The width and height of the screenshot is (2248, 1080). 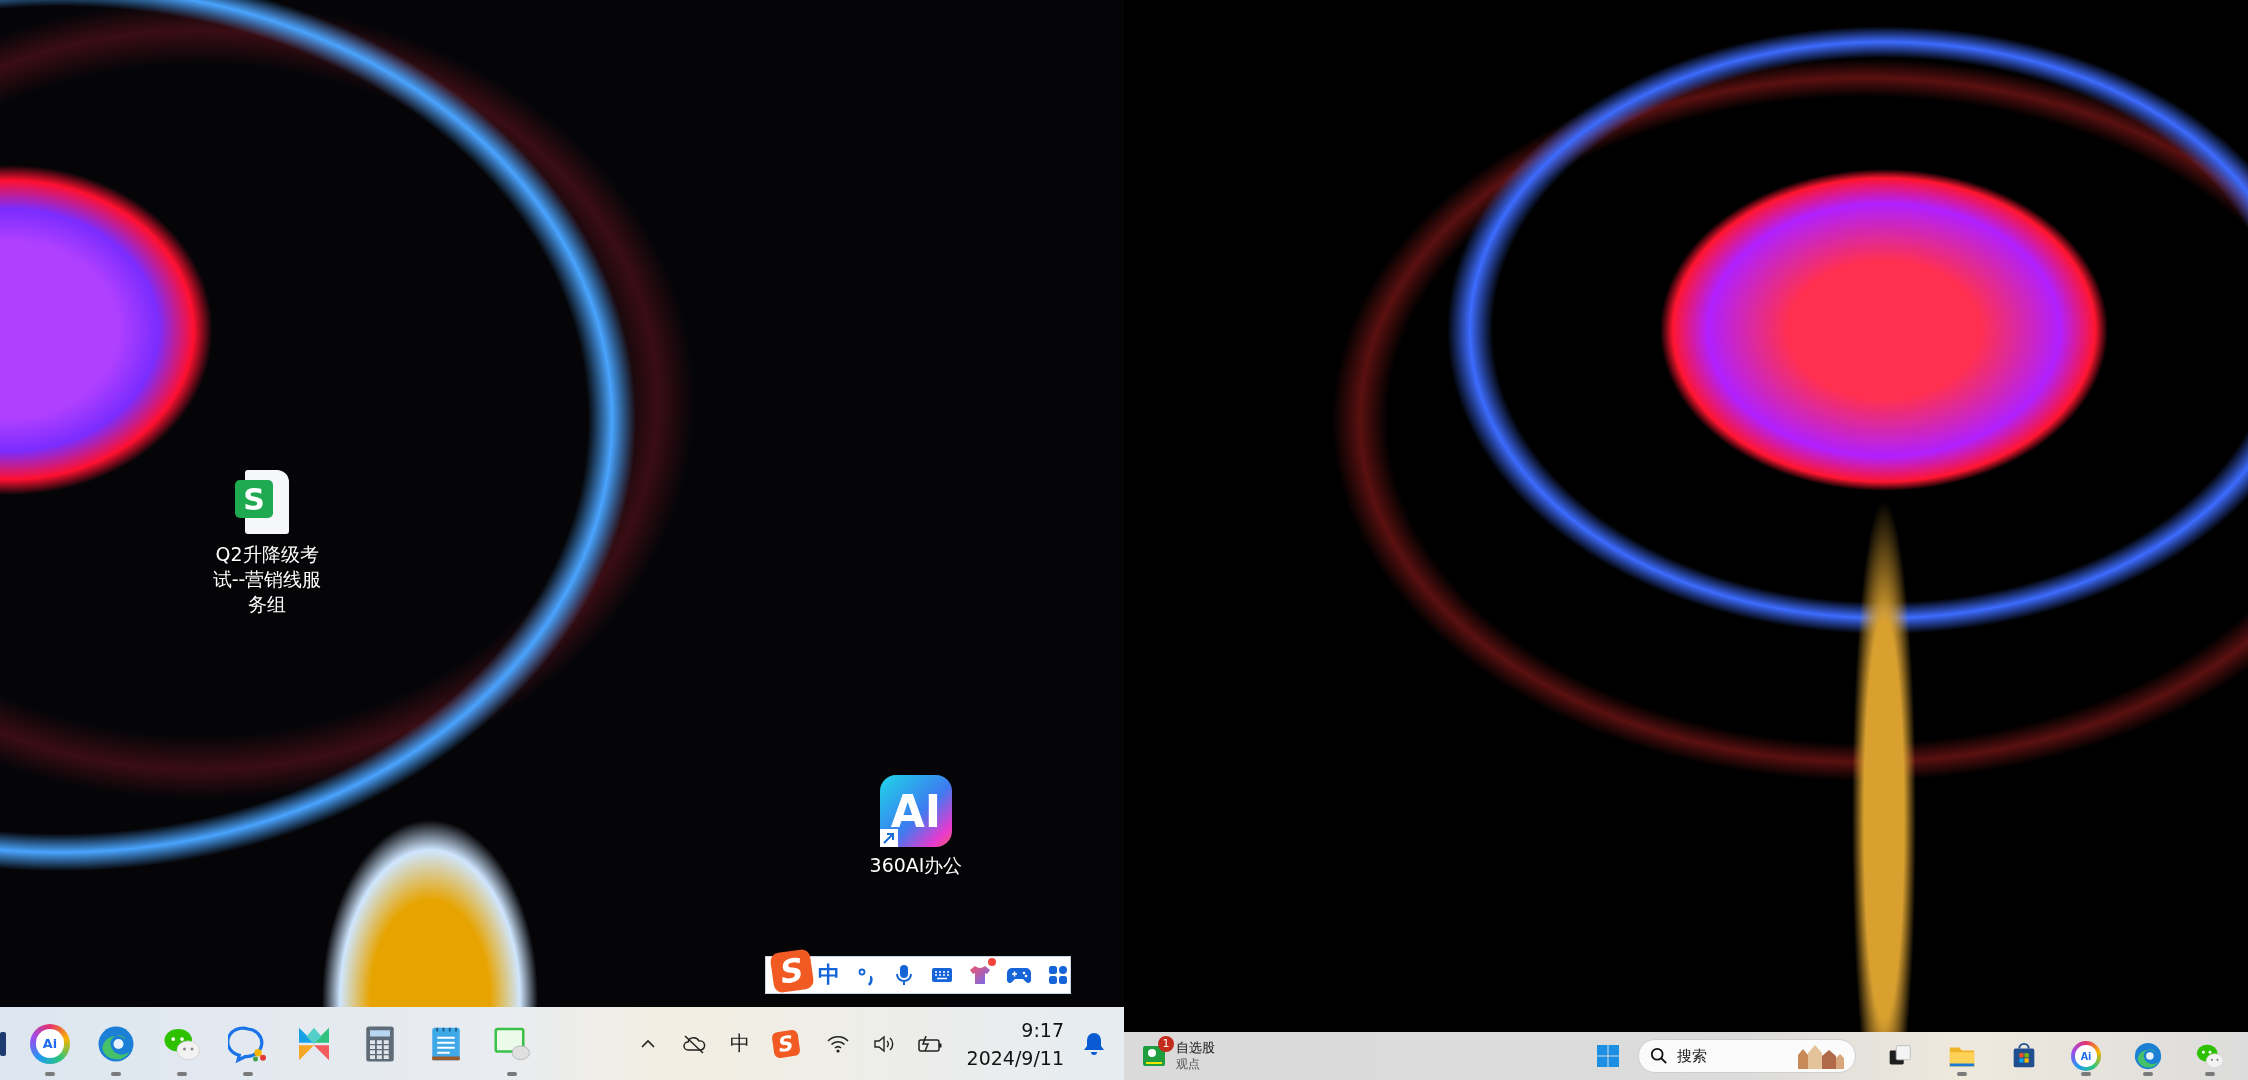 I want to click on chat-bubble-icon, so click(x=248, y=1043).